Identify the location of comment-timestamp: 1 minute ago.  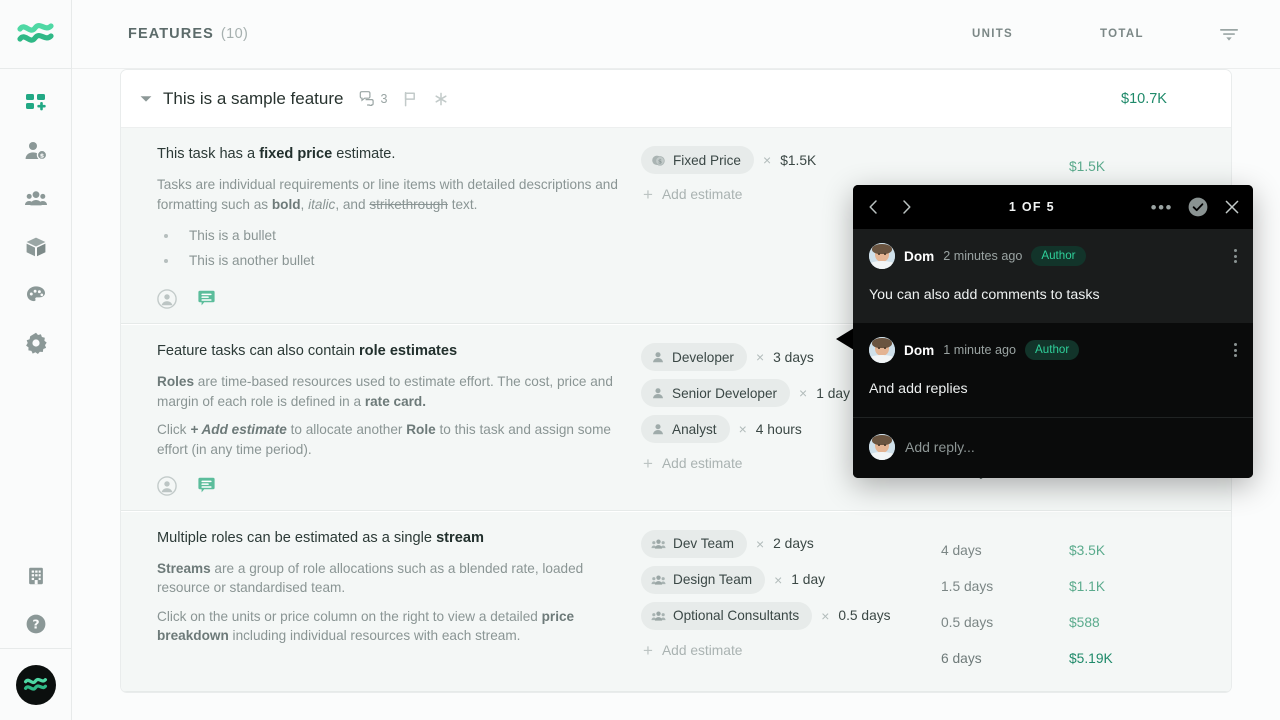
(980, 350).